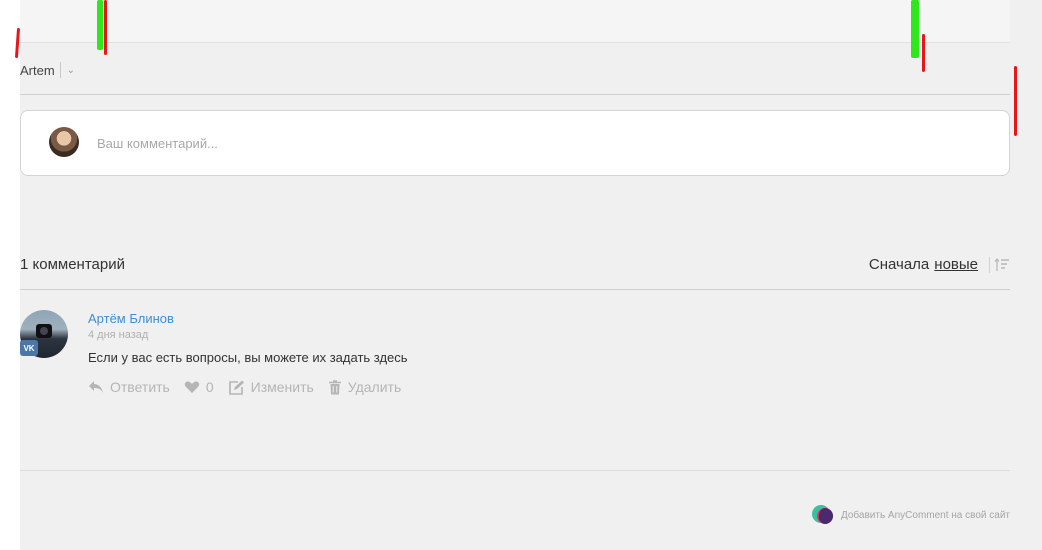 The image size is (1042, 550). I want to click on sort-control: Сначала новые, so click(939, 264).